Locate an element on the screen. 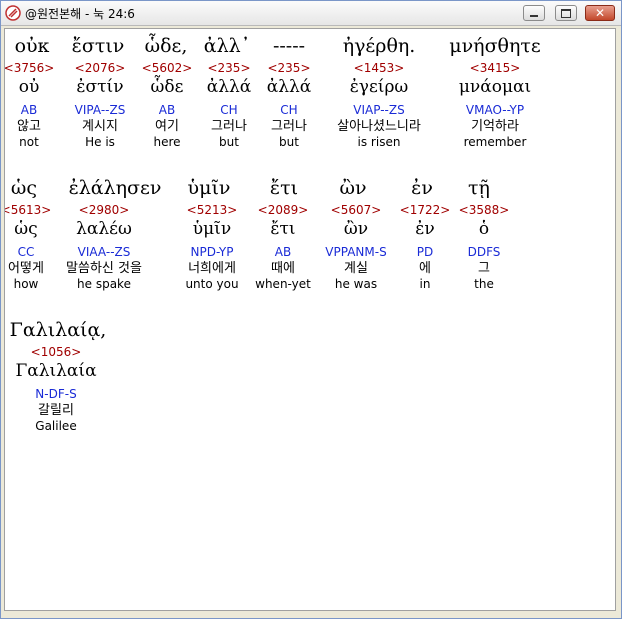 The image size is (622, 619). parse-code: DDFS is located at coordinates (484, 252).